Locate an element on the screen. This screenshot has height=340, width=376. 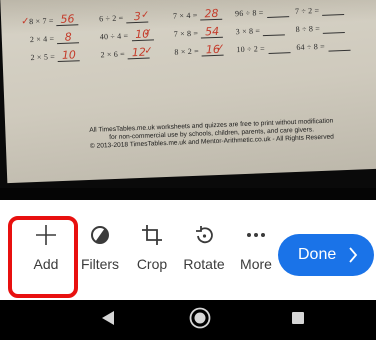
done-button: Done is located at coordinates (326, 255).